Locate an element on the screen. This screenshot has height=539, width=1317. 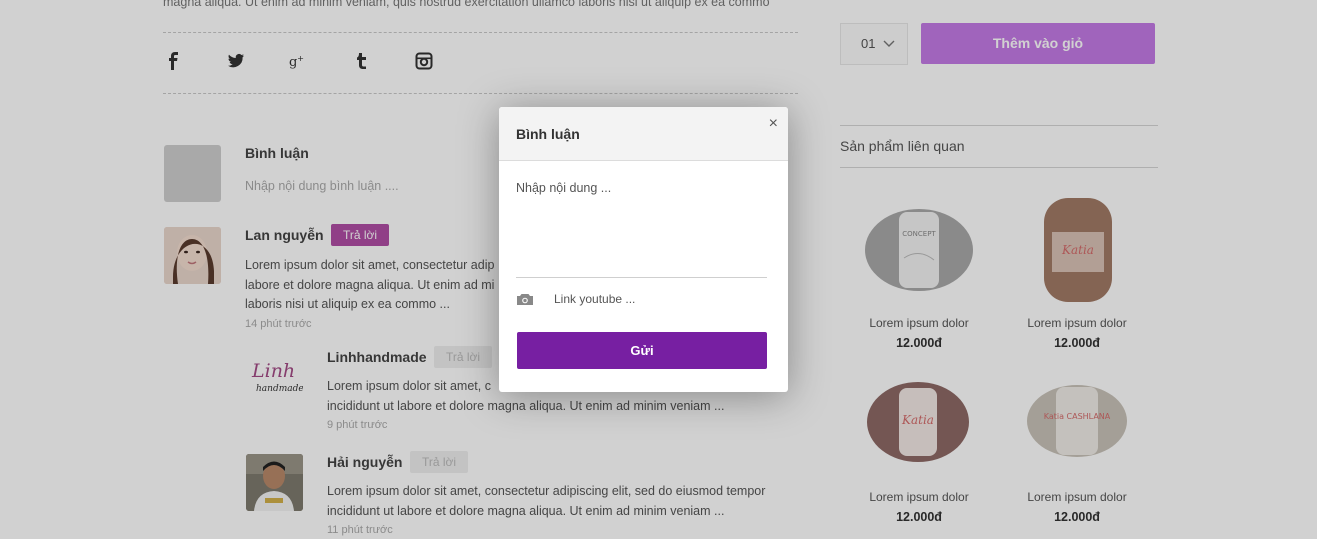
modal-title: Bình luận is located at coordinates (548, 134).